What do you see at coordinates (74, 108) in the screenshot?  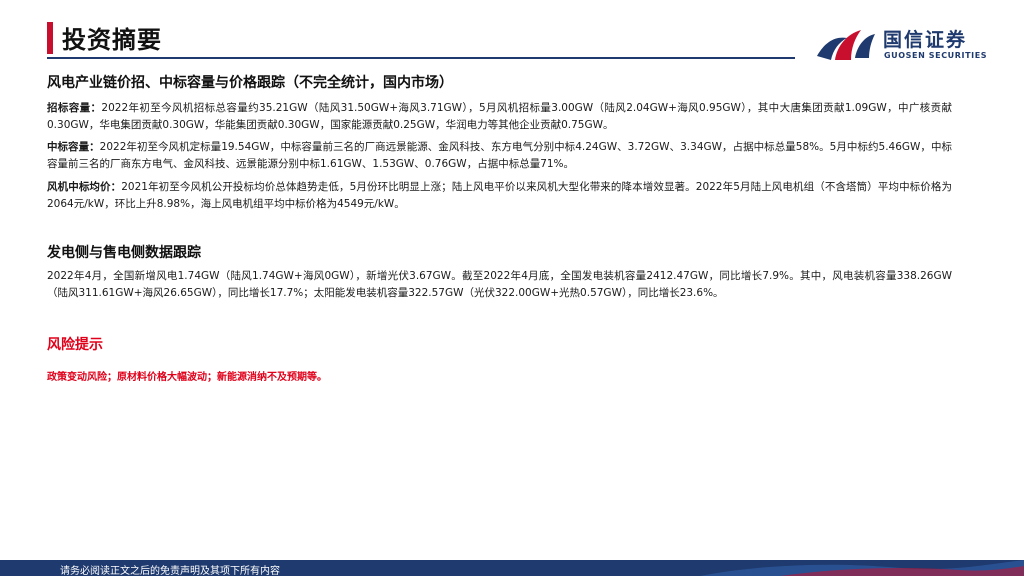 I see `label-tender-capacity: 招标容量：` at bounding box center [74, 108].